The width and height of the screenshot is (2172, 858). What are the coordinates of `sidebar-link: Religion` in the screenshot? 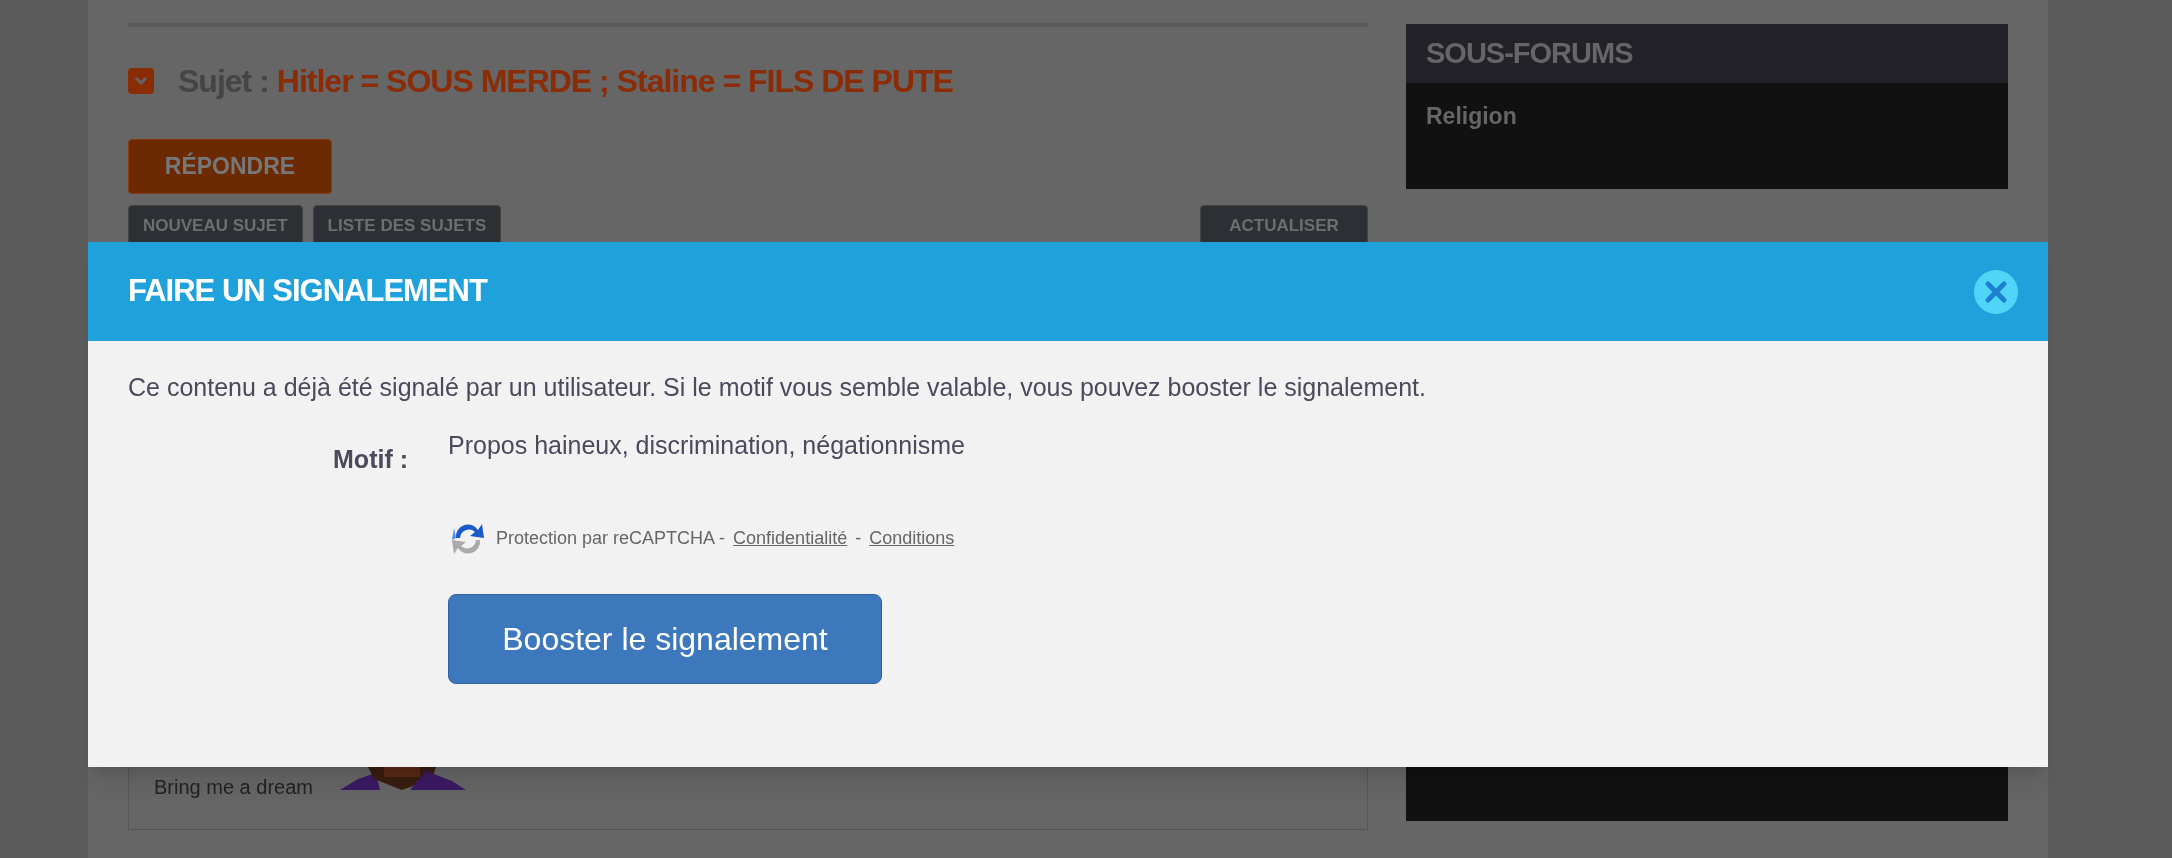 It's located at (1707, 116).